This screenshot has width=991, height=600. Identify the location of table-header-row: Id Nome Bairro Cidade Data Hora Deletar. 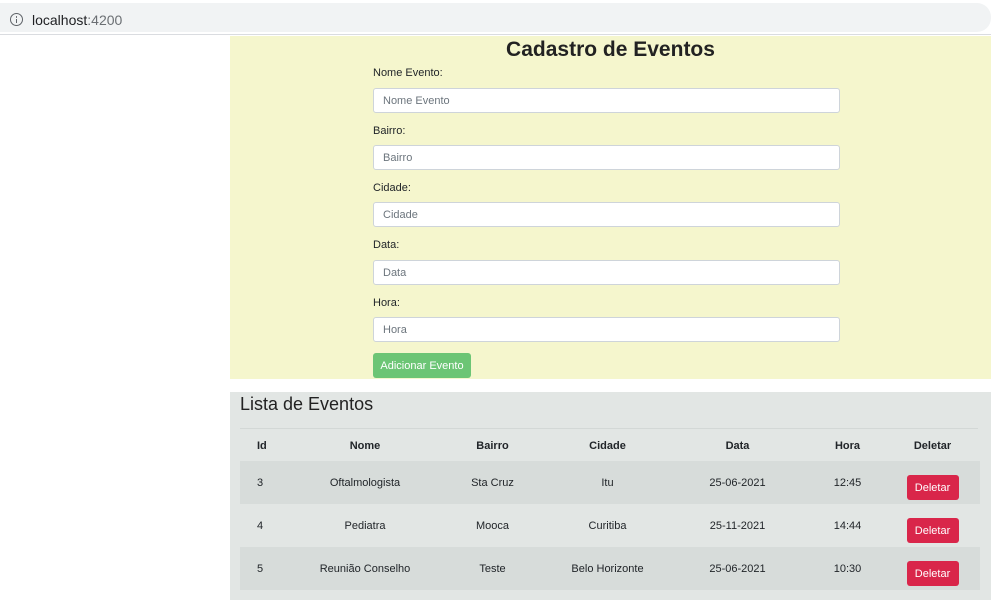
(610, 445).